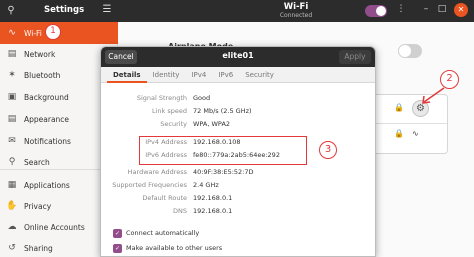 This screenshot has width=474, height=257. I want to click on sidebar-item-label: Notifications, so click(47, 141).